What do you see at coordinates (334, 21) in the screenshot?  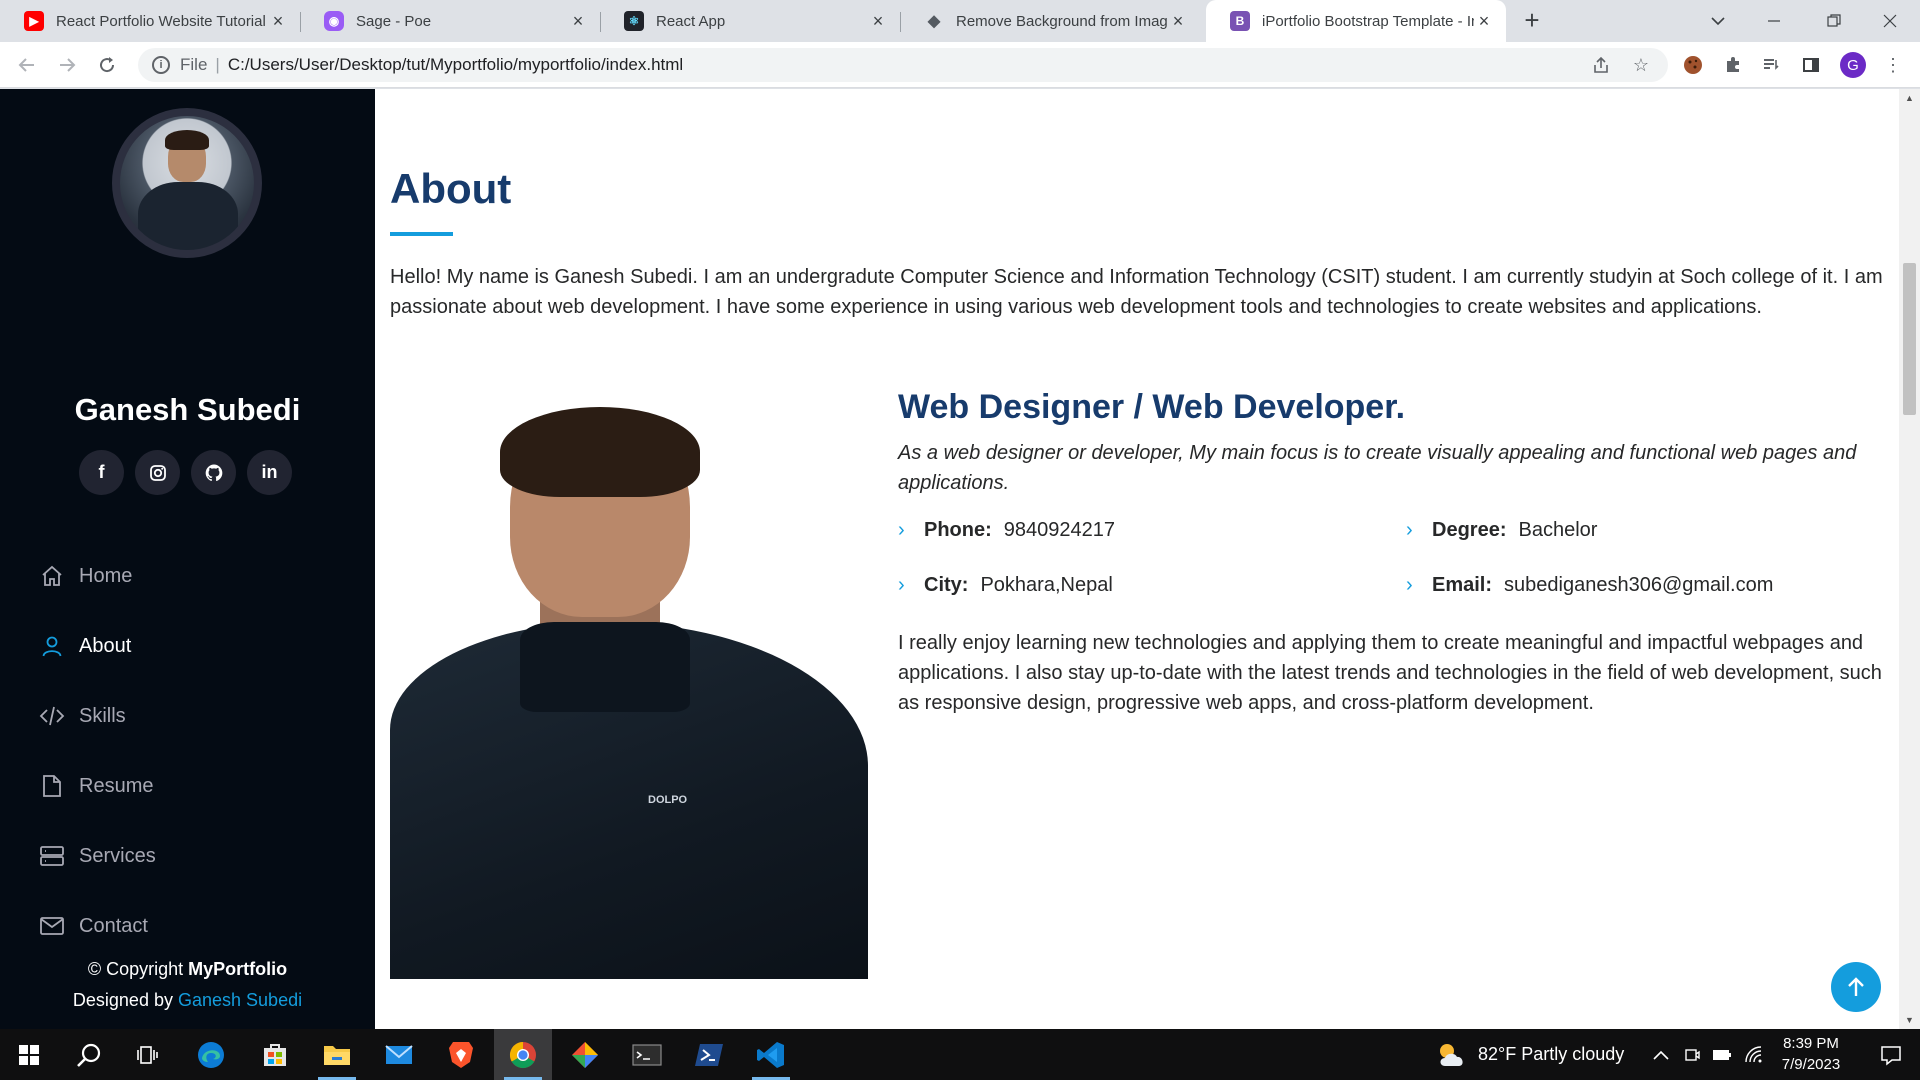 I see `poe-icon: ◉` at bounding box center [334, 21].